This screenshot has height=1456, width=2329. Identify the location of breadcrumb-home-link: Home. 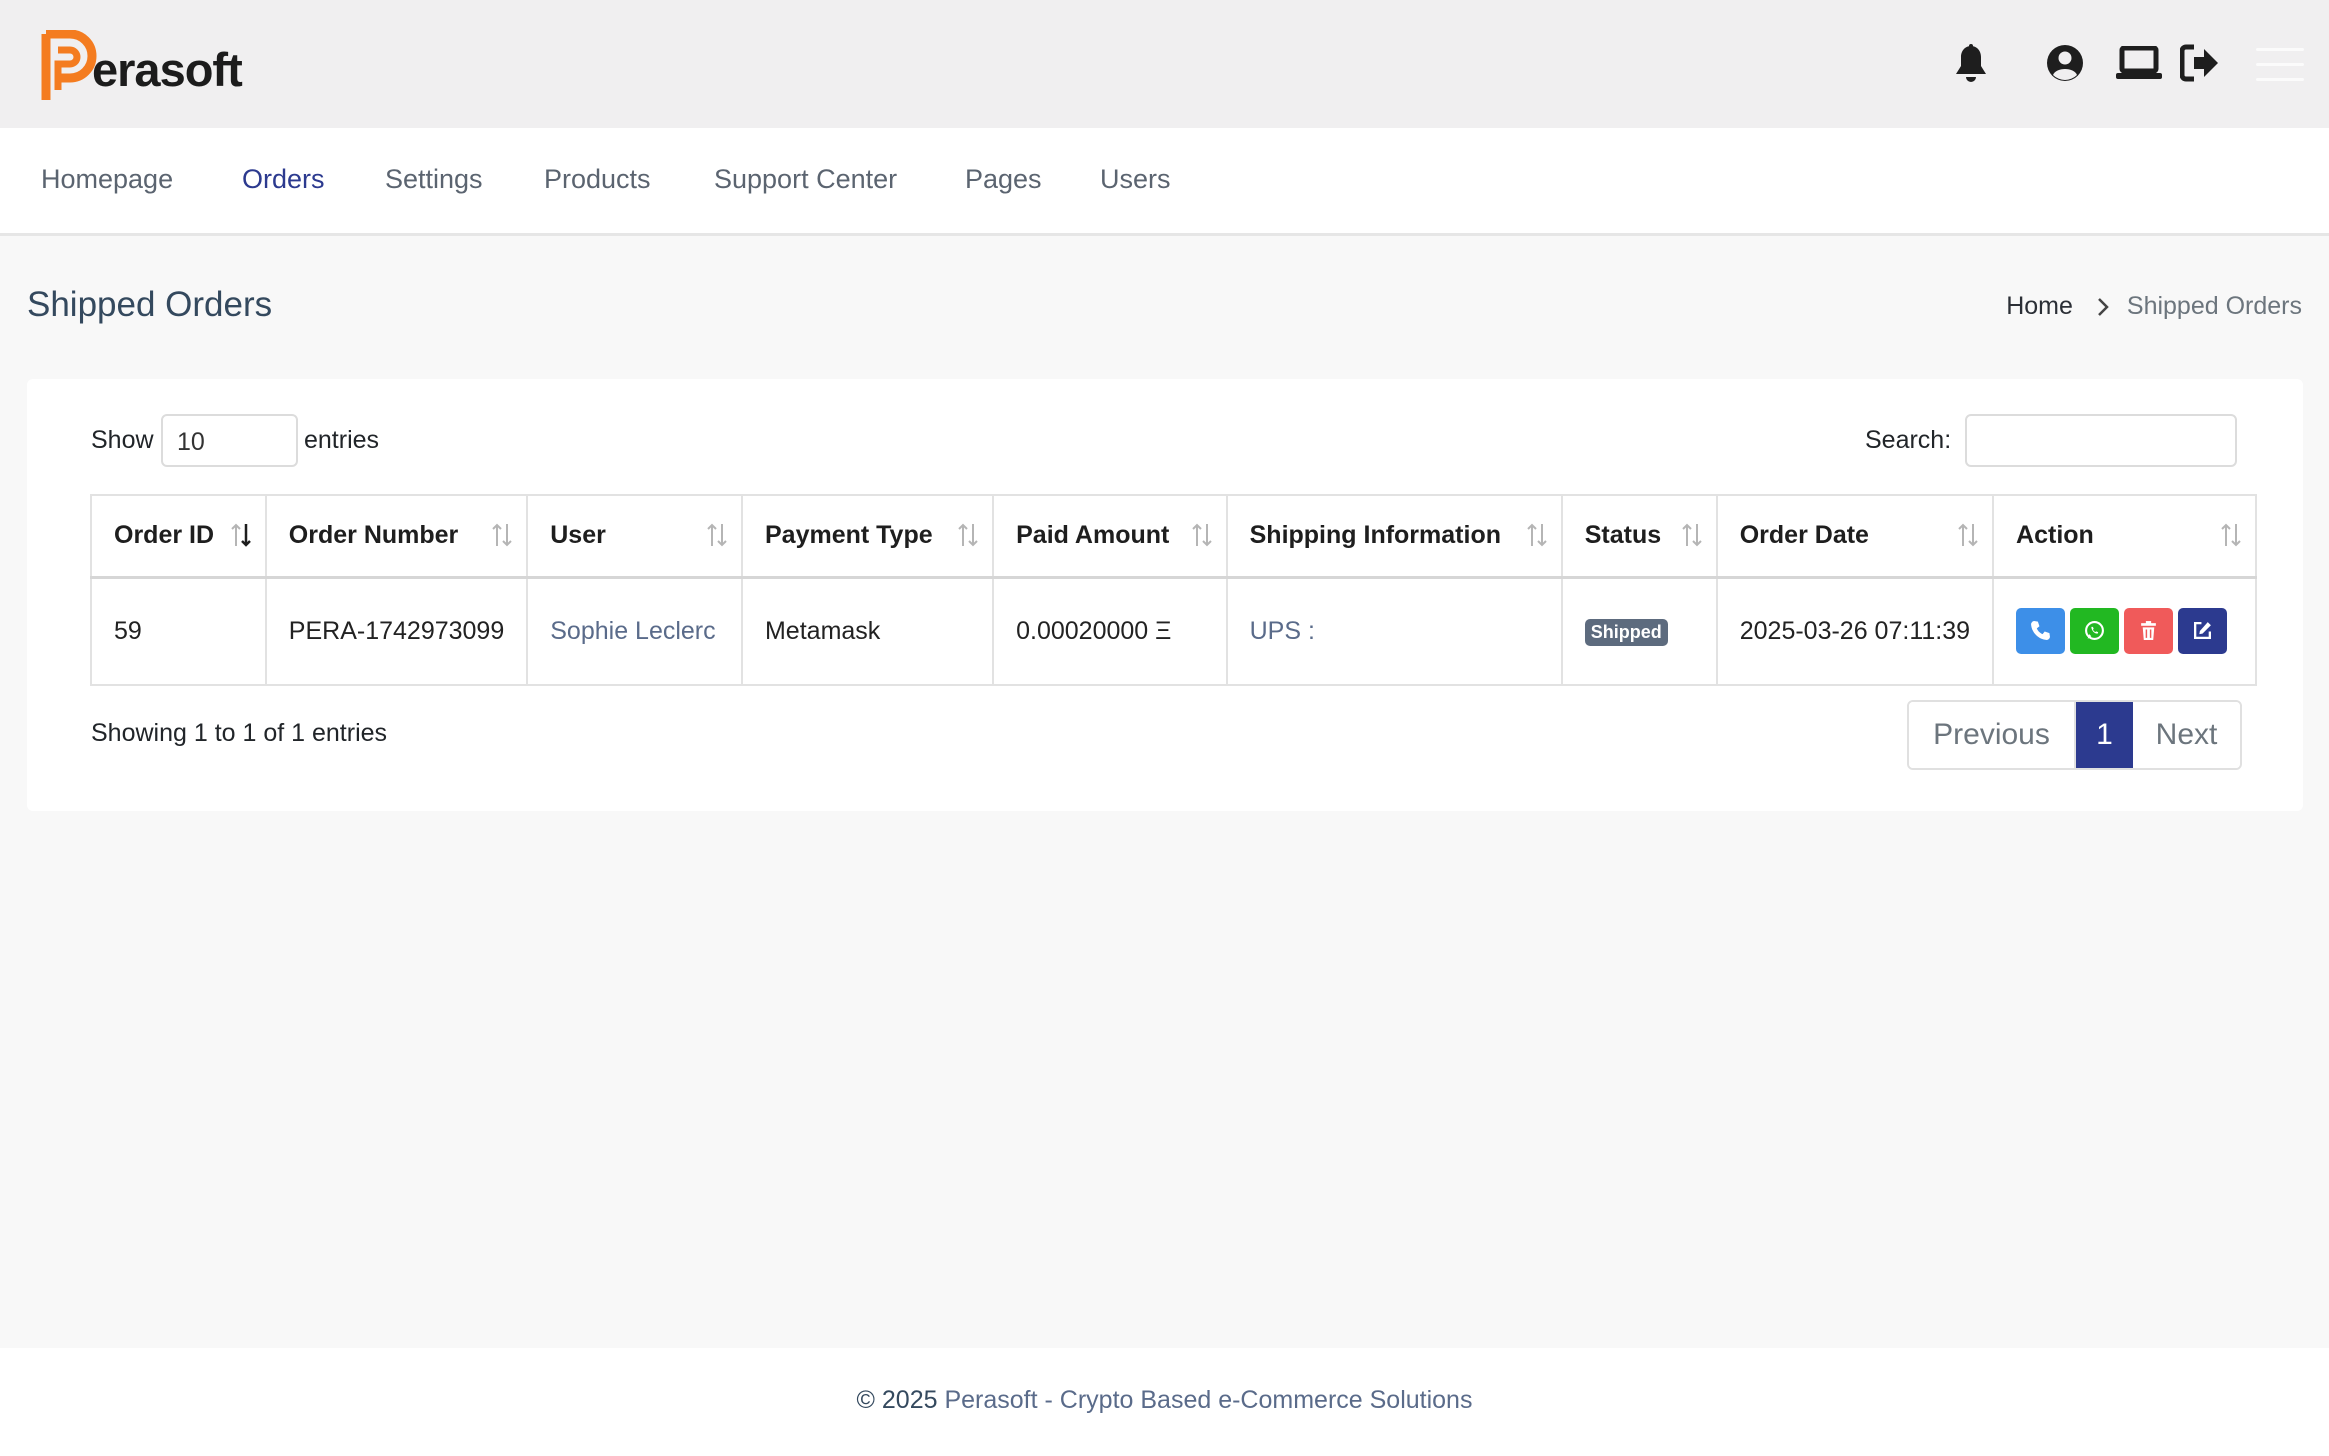
(2039, 306).